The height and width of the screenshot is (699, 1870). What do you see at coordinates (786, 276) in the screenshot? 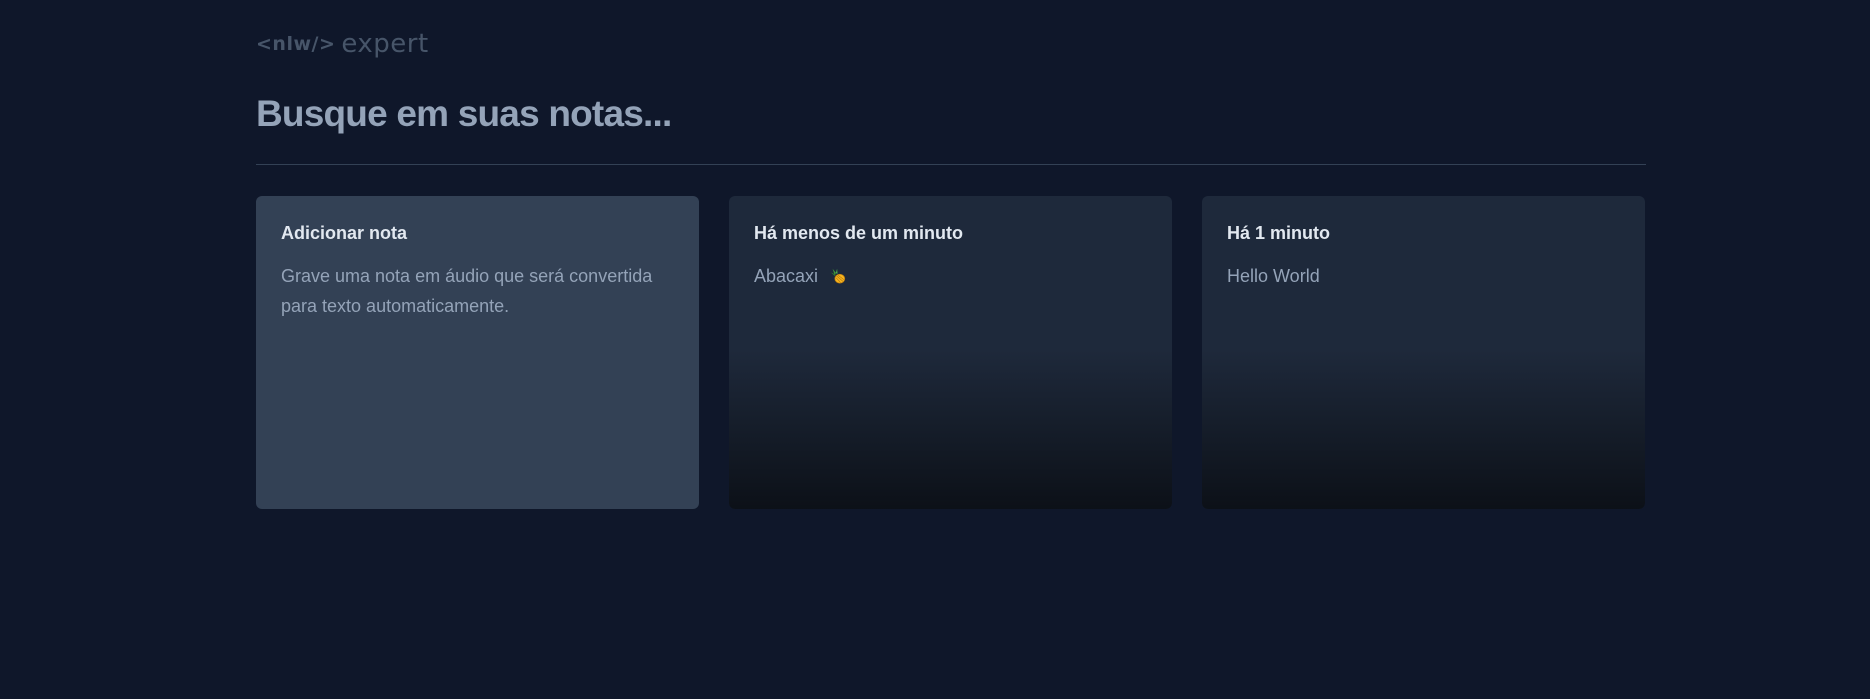
I see `note-content: Abacaxi` at bounding box center [786, 276].